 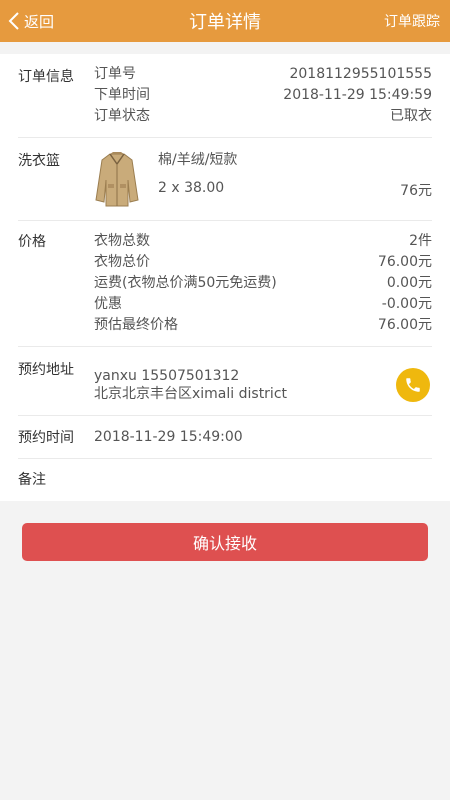 I want to click on order-info-label: 订单信息, so click(x=46, y=77).